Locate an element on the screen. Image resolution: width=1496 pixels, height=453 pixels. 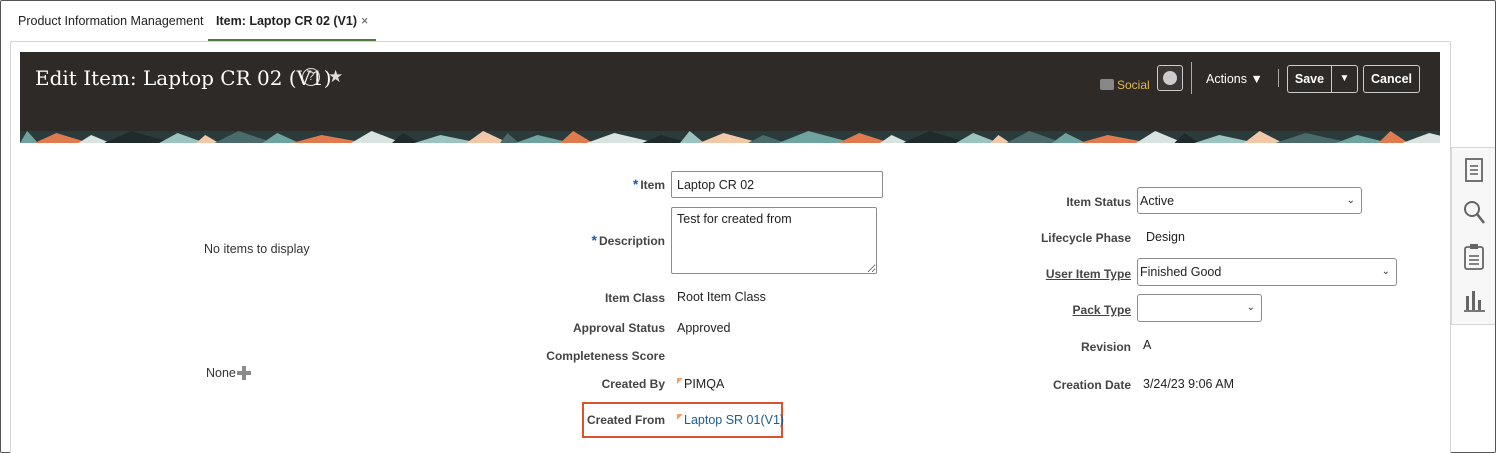
description-field is located at coordinates (774, 240).